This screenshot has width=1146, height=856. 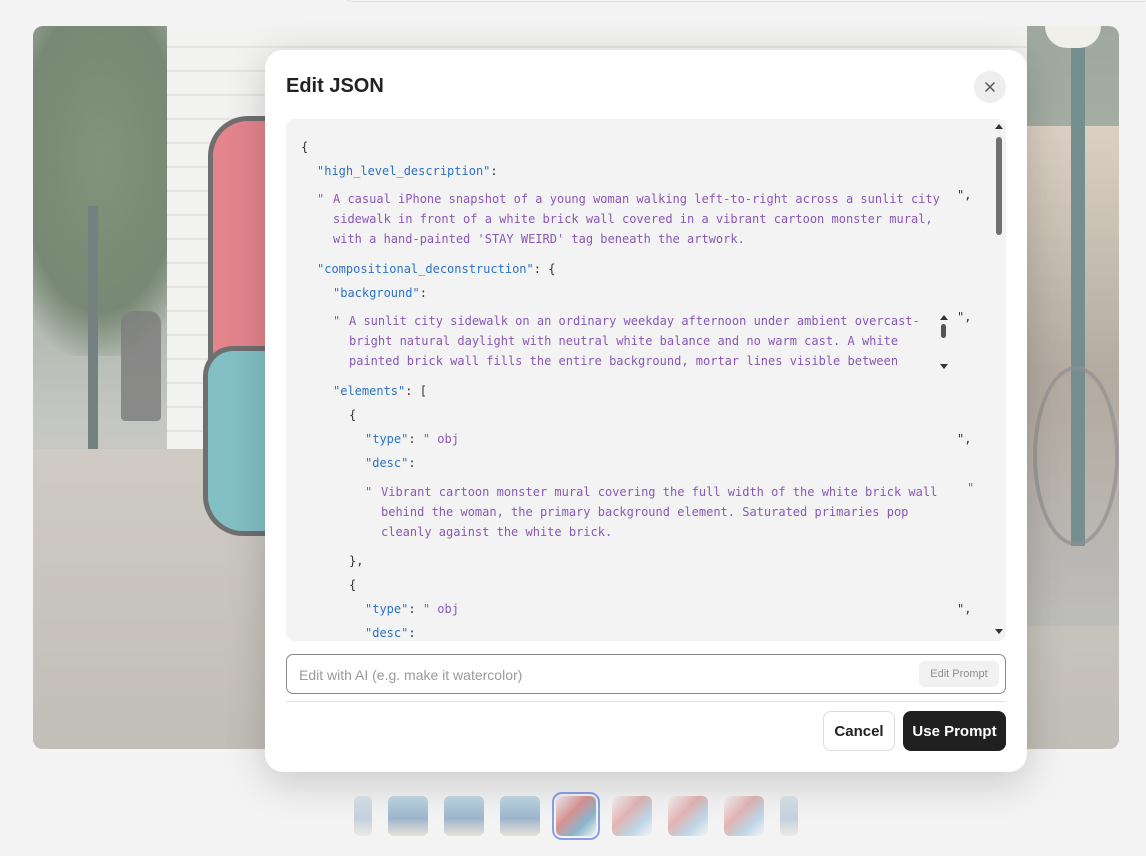 I want to click on string-value-line: cleanly against the white brick., so click(x=496, y=532).